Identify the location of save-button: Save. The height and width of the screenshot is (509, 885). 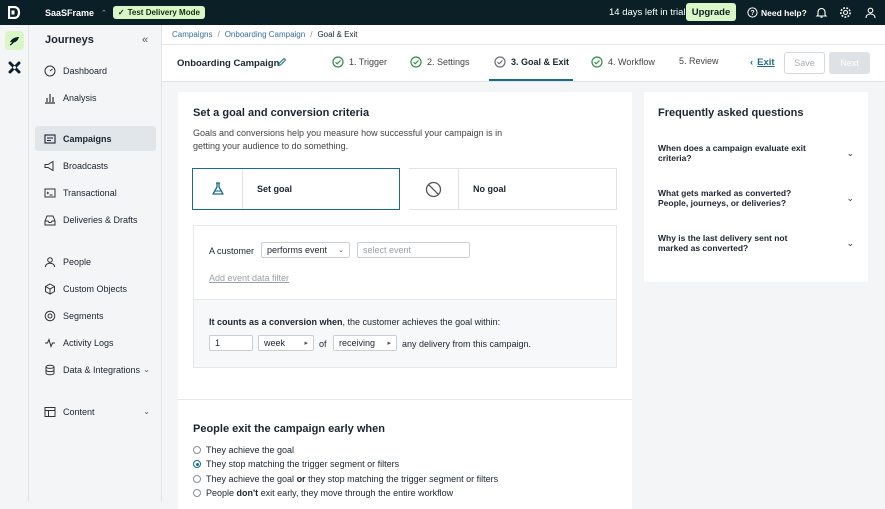
(804, 63).